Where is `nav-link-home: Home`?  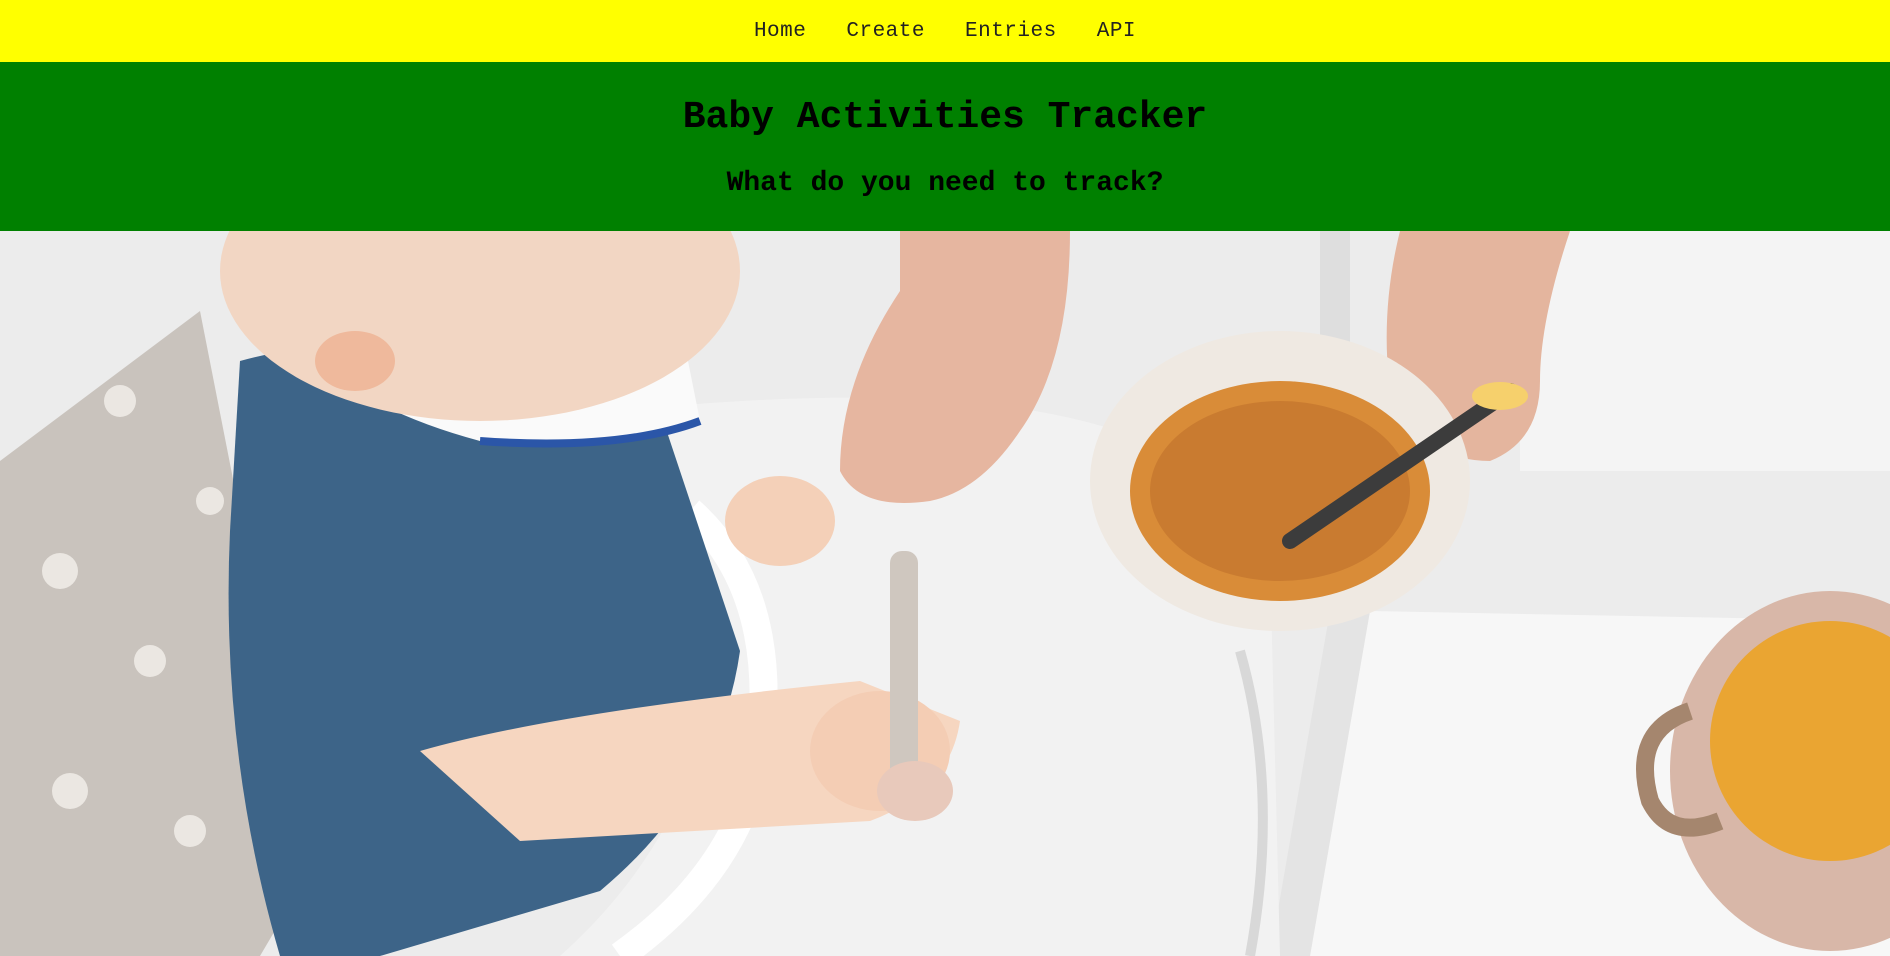
nav-link-home: Home is located at coordinates (780, 31).